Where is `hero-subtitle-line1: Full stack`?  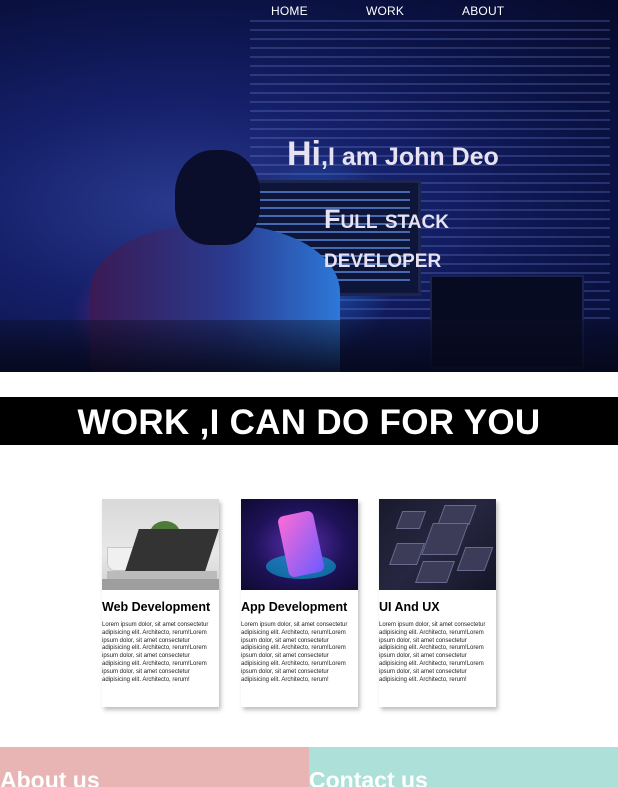
hero-subtitle-line1: Full stack is located at coordinates (386, 219).